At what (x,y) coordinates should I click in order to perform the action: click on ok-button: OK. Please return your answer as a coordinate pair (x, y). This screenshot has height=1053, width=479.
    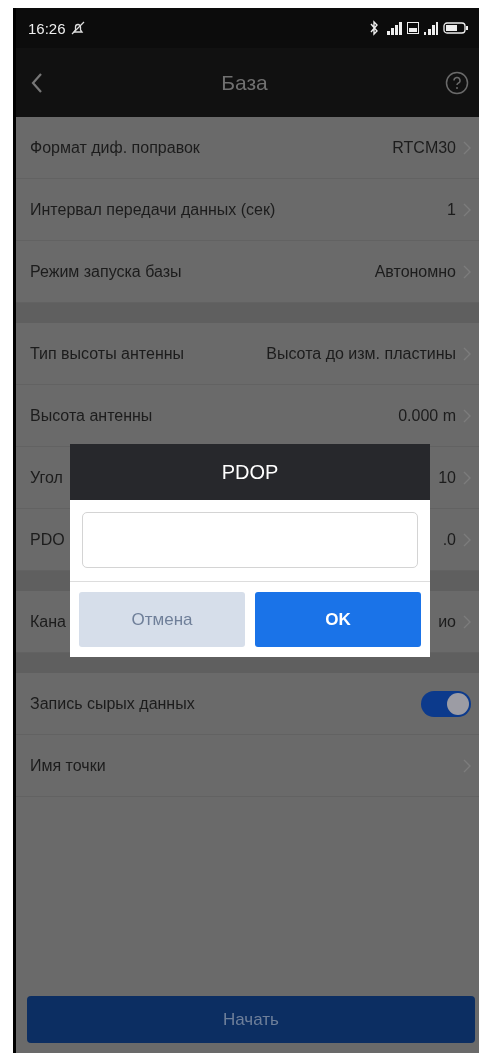
    Looking at the image, I should click on (338, 619).